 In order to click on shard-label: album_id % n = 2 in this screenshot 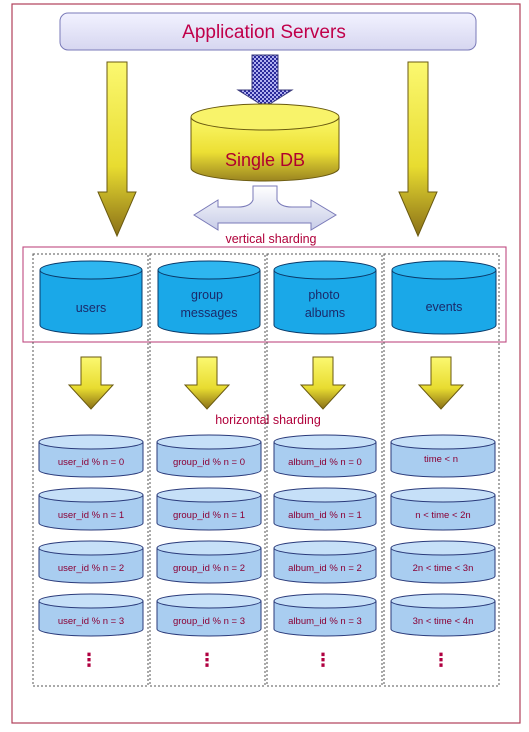, I will do `click(325, 568)`.